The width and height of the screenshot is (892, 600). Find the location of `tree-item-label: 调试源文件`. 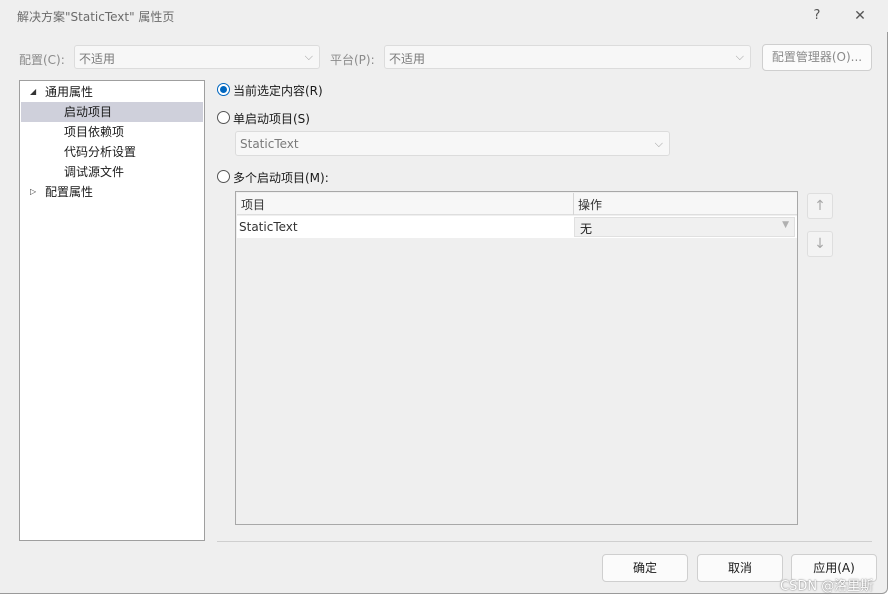

tree-item-label: 调试源文件 is located at coordinates (94, 172).